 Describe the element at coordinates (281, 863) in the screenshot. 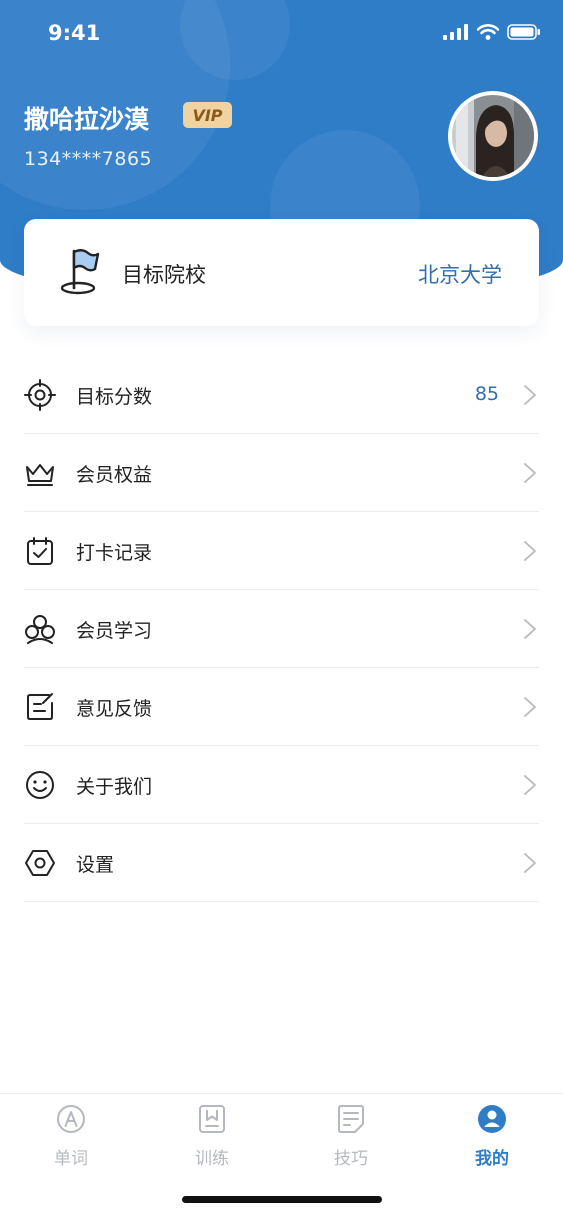

I see `menu-item-settings: 设置` at that location.